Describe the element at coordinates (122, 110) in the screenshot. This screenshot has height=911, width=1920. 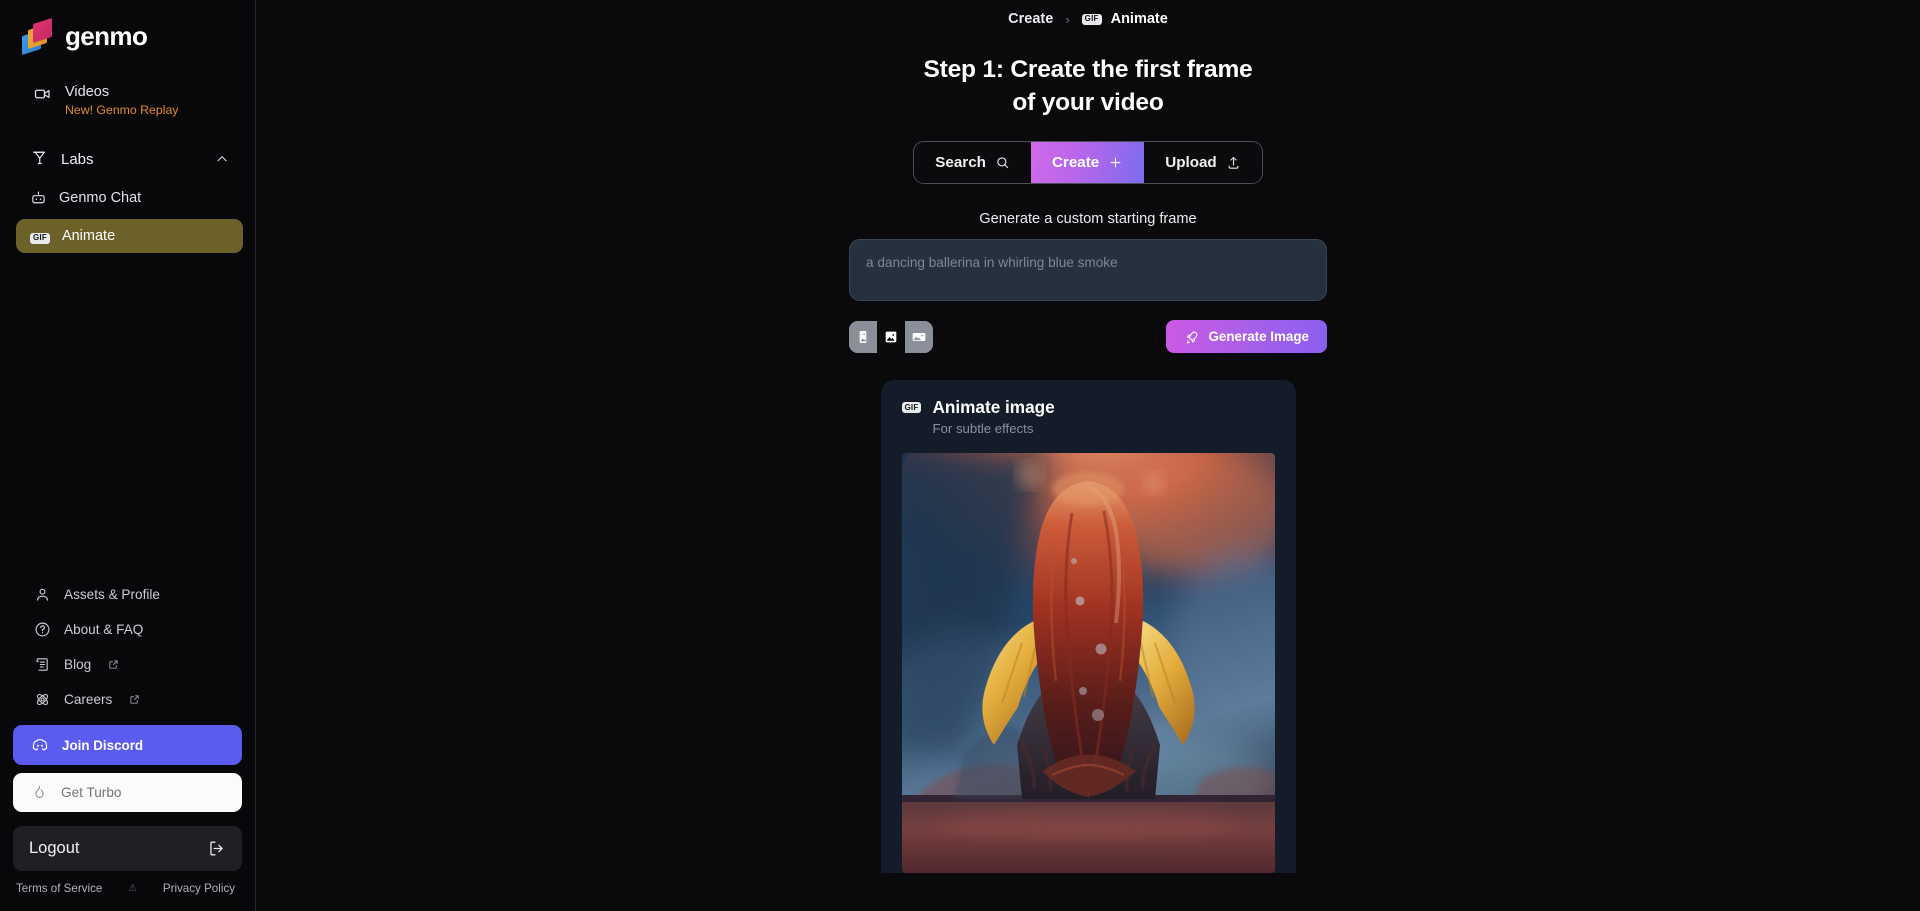
I see `sidebar-videos-sublabel: New! Genmo Replay` at that location.